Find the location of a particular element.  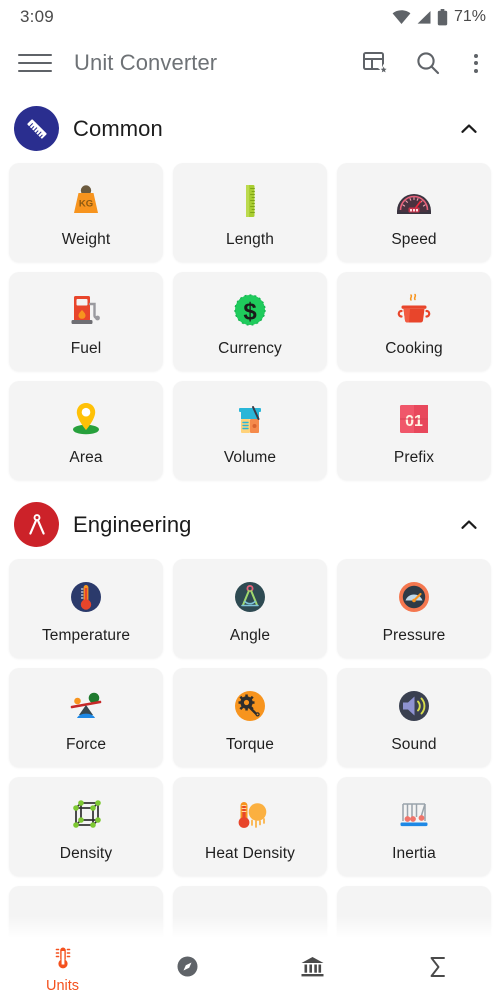

flip-counter-01-icon: 01 is located at coordinates (414, 419).